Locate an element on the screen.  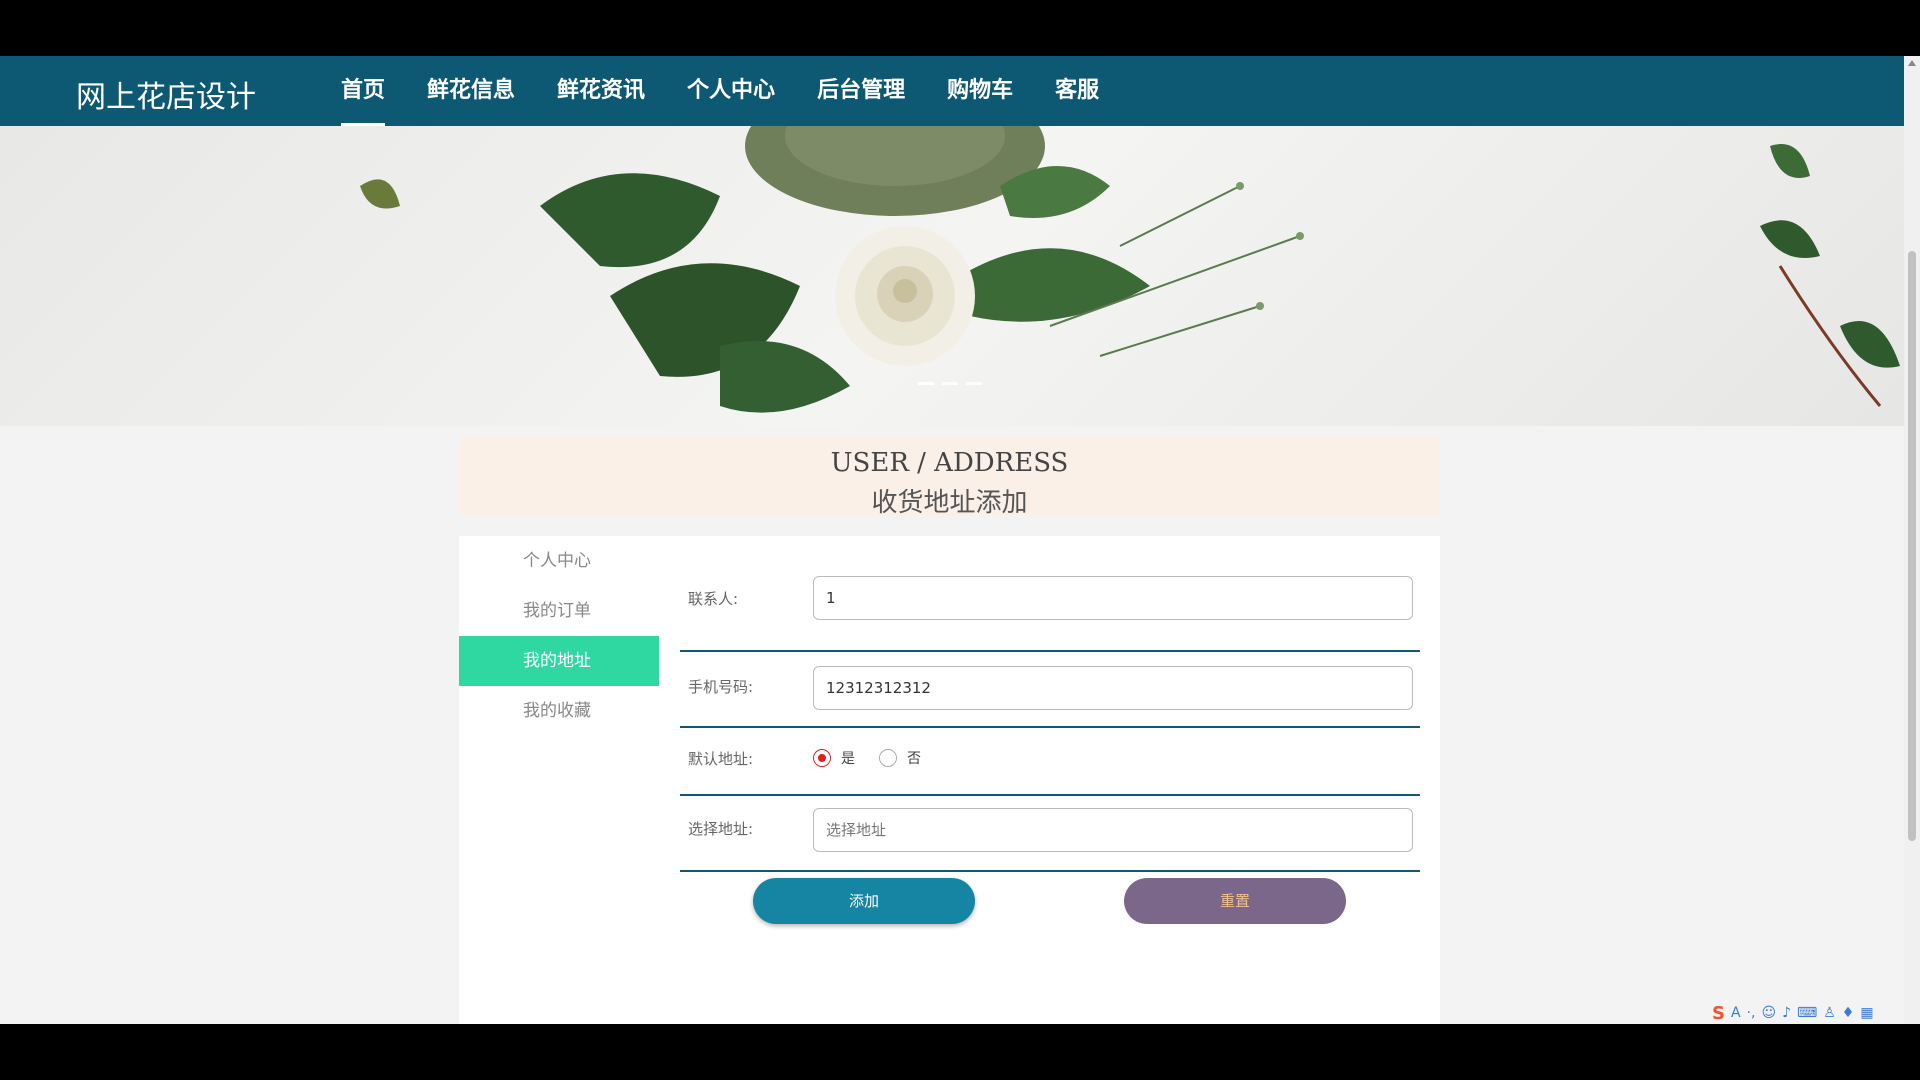
page-scrollbar is located at coordinates (1912, 540).